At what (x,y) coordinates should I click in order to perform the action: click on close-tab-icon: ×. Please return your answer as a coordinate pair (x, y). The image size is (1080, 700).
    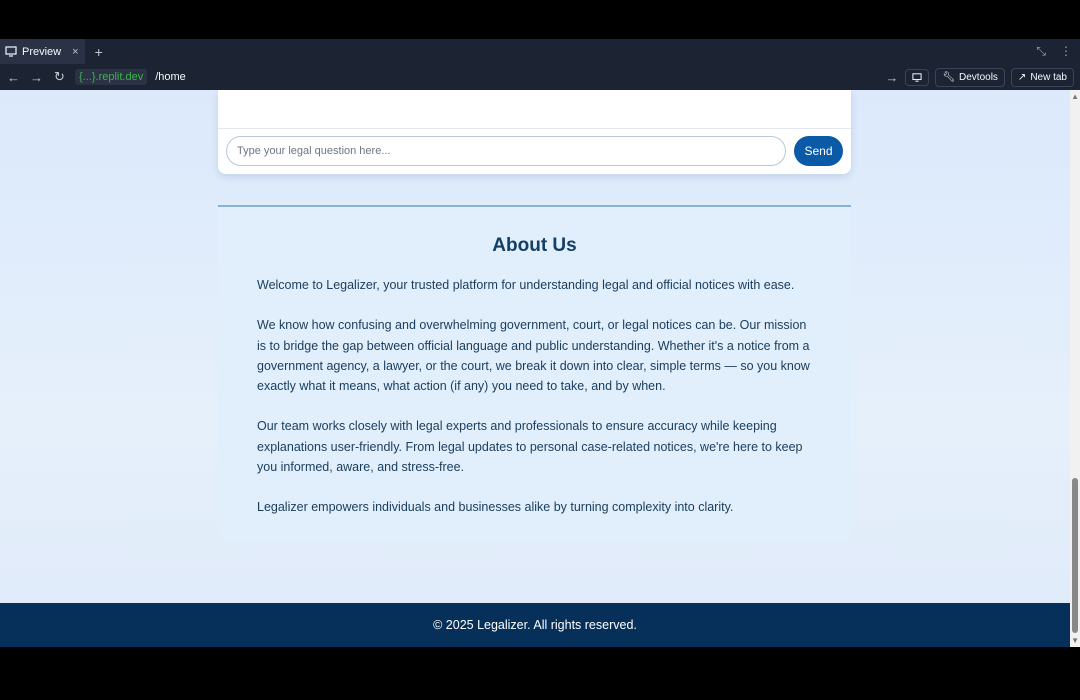
    Looking at the image, I should click on (75, 52).